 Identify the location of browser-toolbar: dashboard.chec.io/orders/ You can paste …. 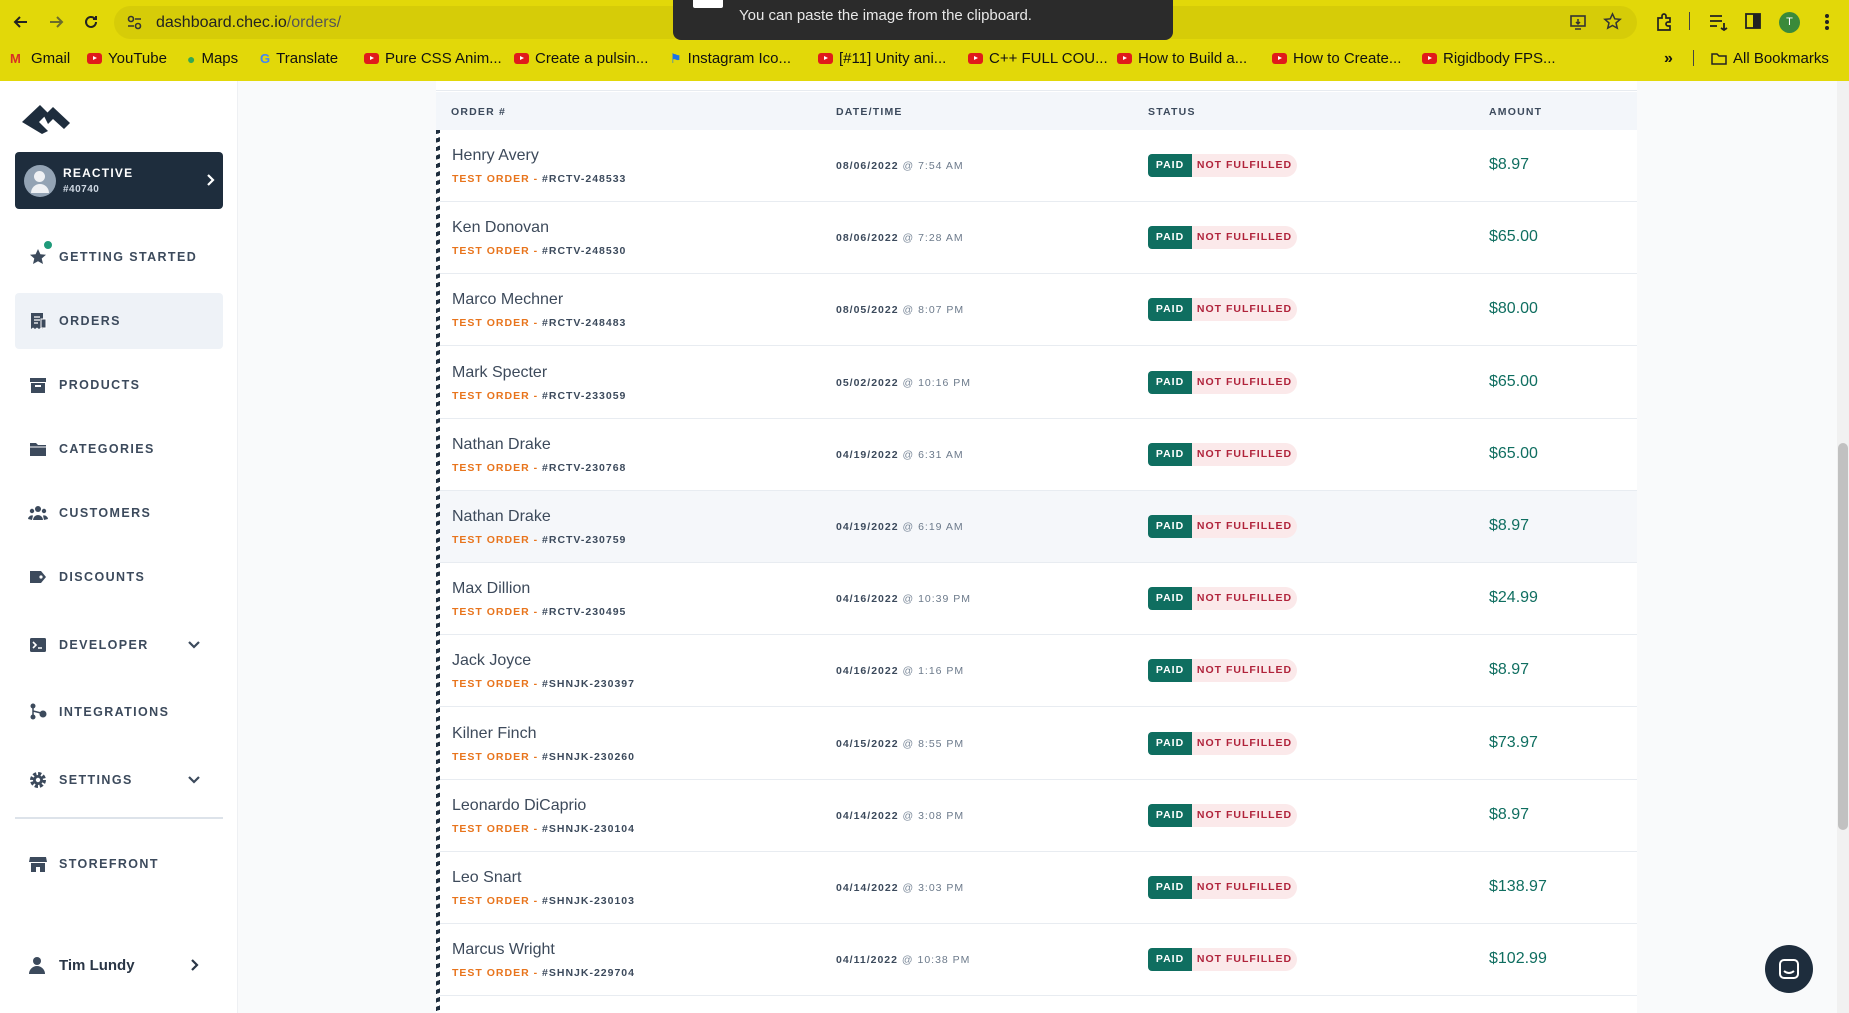
(924, 22).